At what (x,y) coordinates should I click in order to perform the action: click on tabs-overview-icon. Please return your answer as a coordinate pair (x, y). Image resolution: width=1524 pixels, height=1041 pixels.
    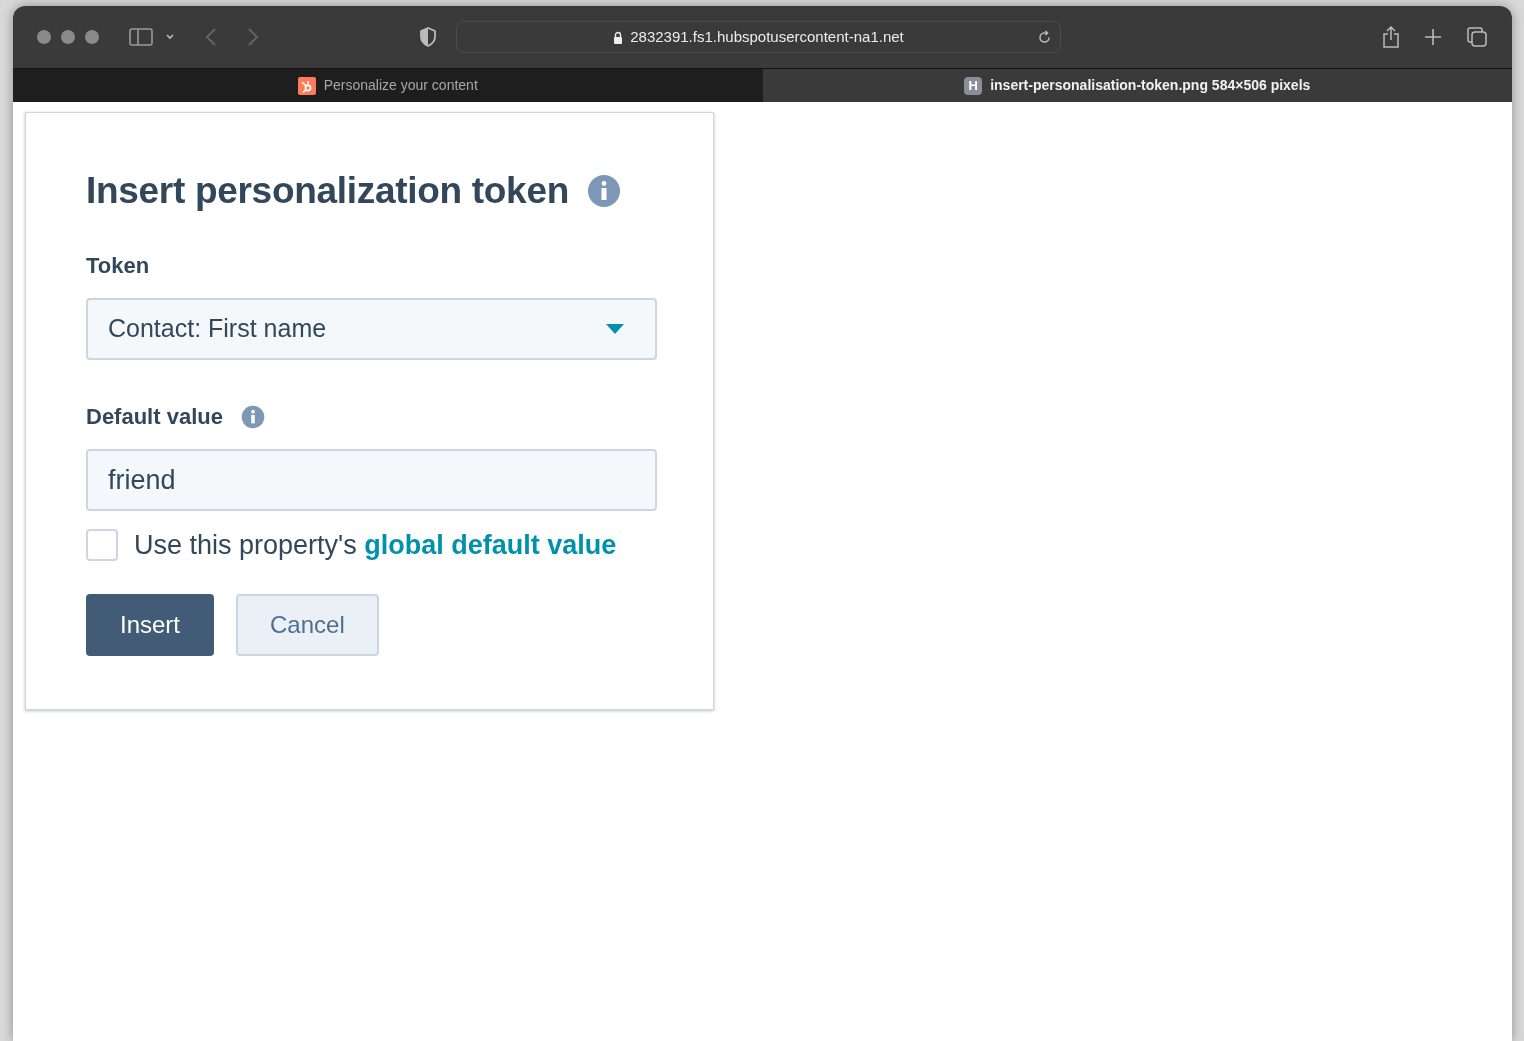
    Looking at the image, I should click on (1477, 37).